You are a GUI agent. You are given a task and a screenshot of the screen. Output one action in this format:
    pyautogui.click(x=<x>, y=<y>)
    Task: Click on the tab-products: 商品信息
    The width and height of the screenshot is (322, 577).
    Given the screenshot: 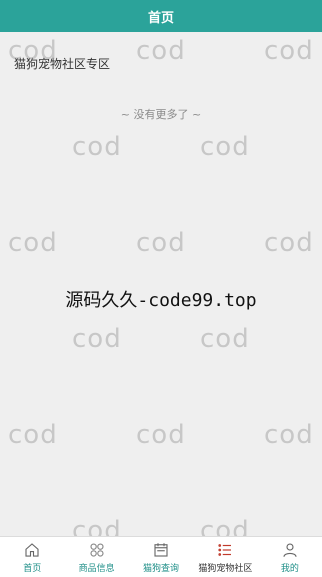 What is the action you would take?
    pyautogui.click(x=96, y=557)
    